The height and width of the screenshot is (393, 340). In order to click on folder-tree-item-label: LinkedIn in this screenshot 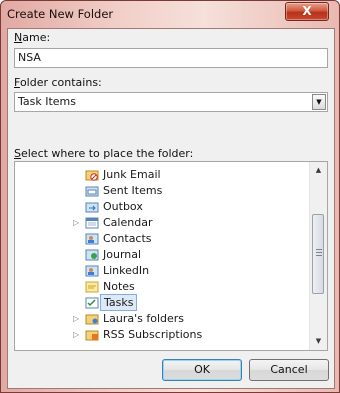, I will do `click(126, 270)`.